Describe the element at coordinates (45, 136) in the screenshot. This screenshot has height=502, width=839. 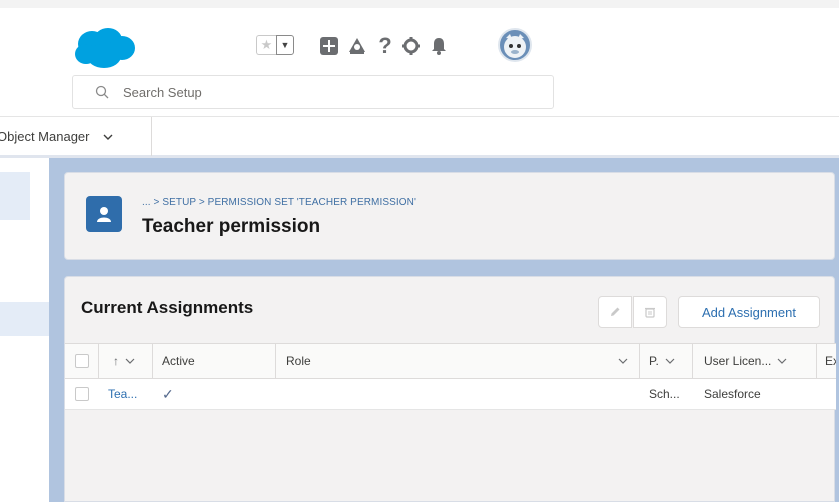
I see `tab-object-manager-label: Object Manager` at that location.